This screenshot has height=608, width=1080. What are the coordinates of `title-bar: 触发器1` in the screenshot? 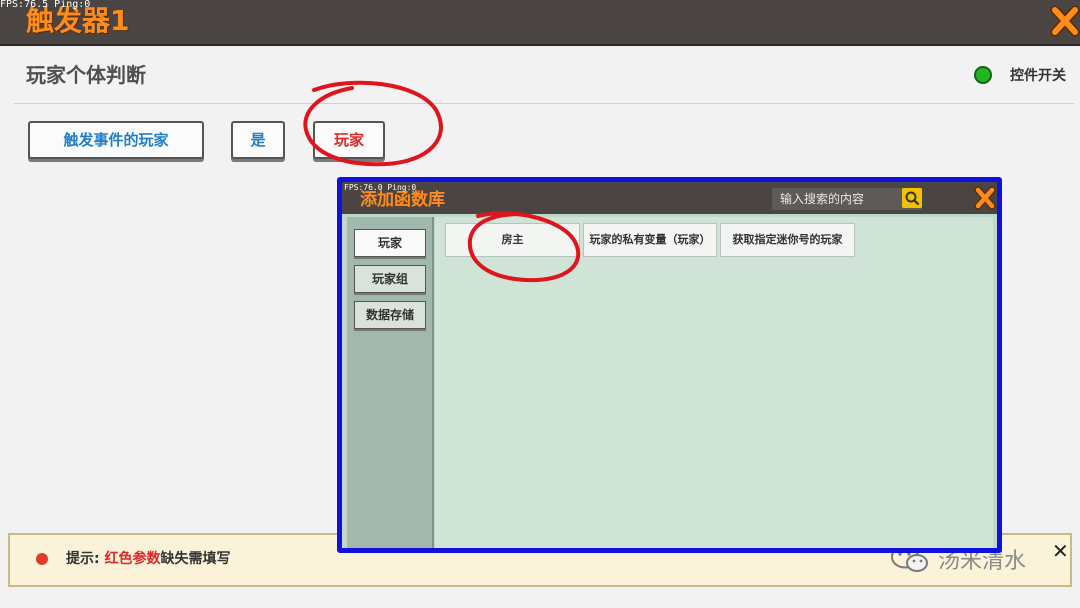 It's located at (540, 23).